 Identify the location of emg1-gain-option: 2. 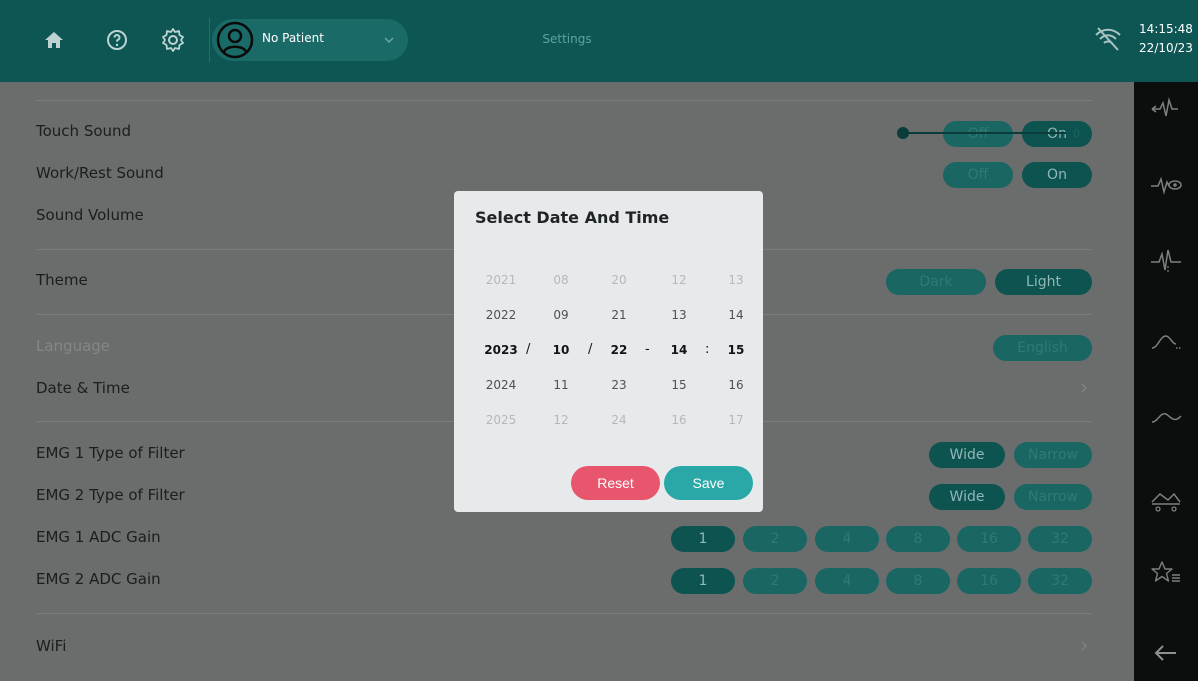
(775, 539).